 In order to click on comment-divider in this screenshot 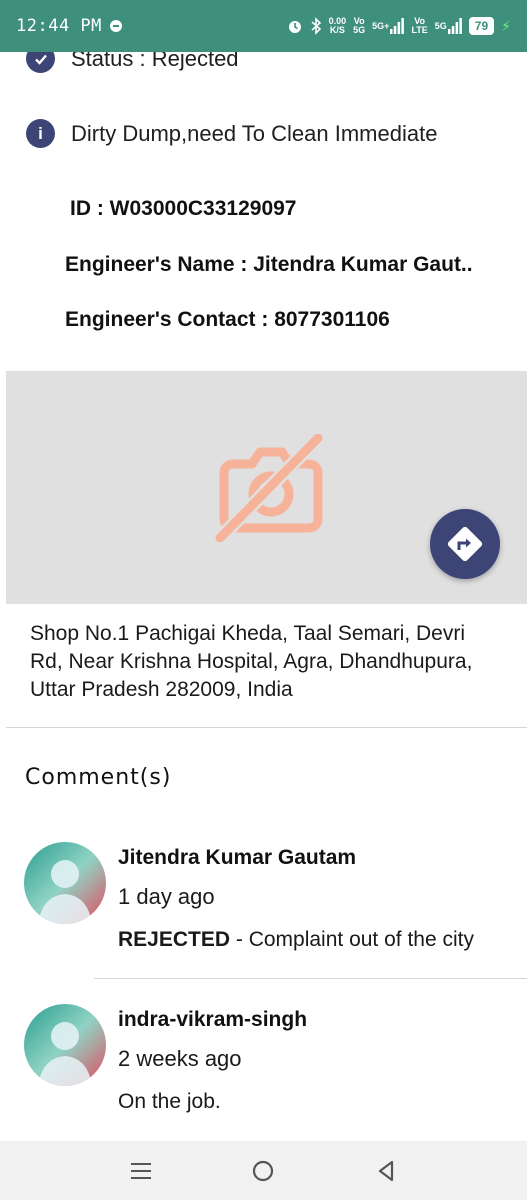, I will do `click(310, 978)`.